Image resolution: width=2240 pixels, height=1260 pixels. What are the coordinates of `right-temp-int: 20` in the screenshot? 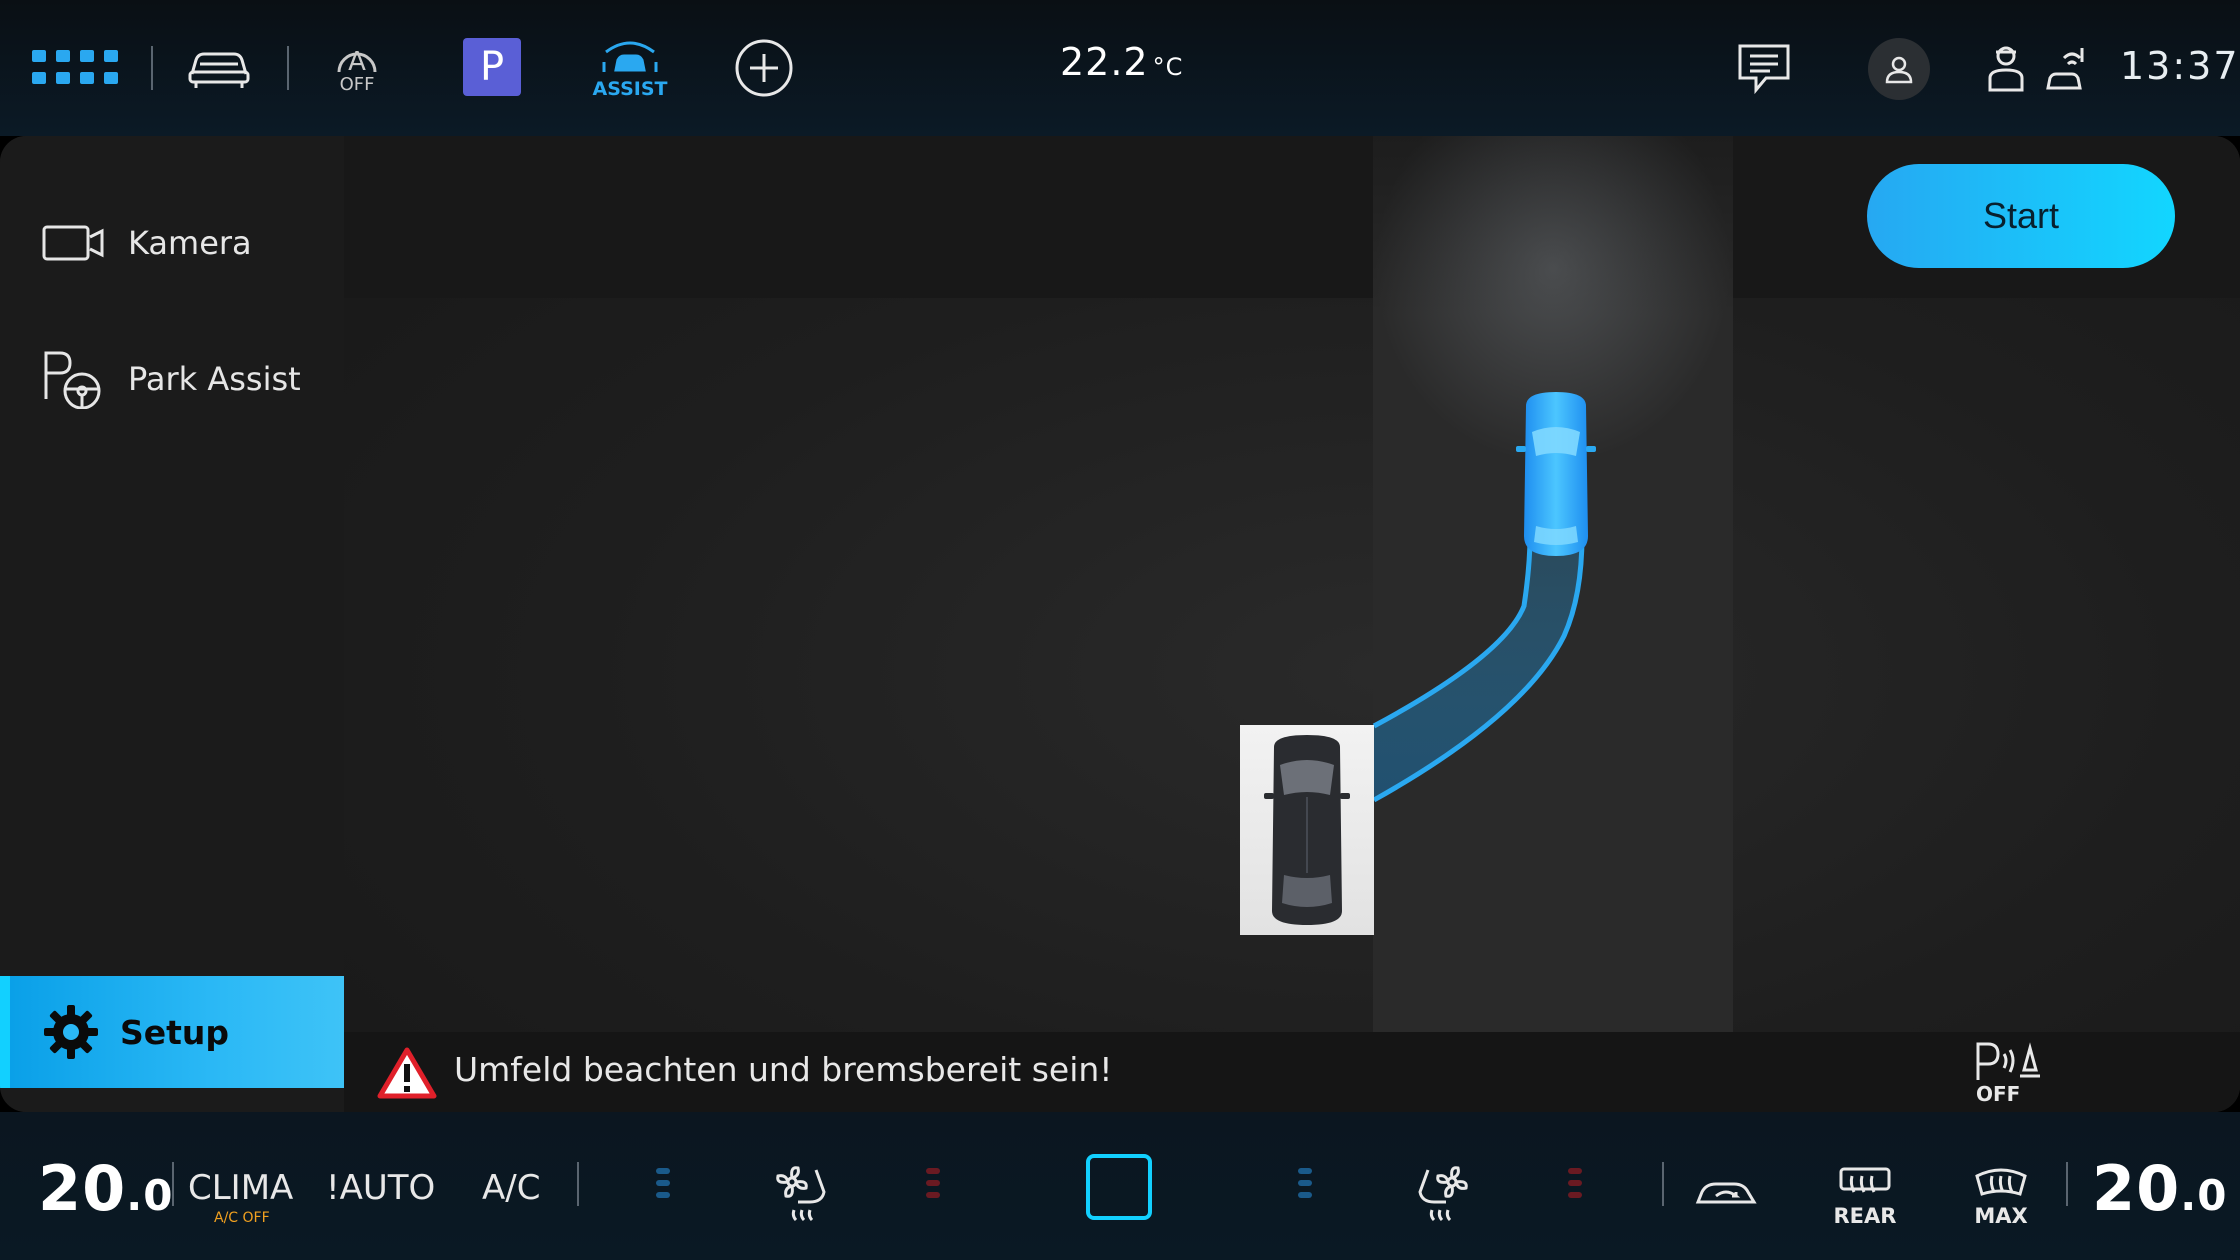 It's located at (2136, 1188).